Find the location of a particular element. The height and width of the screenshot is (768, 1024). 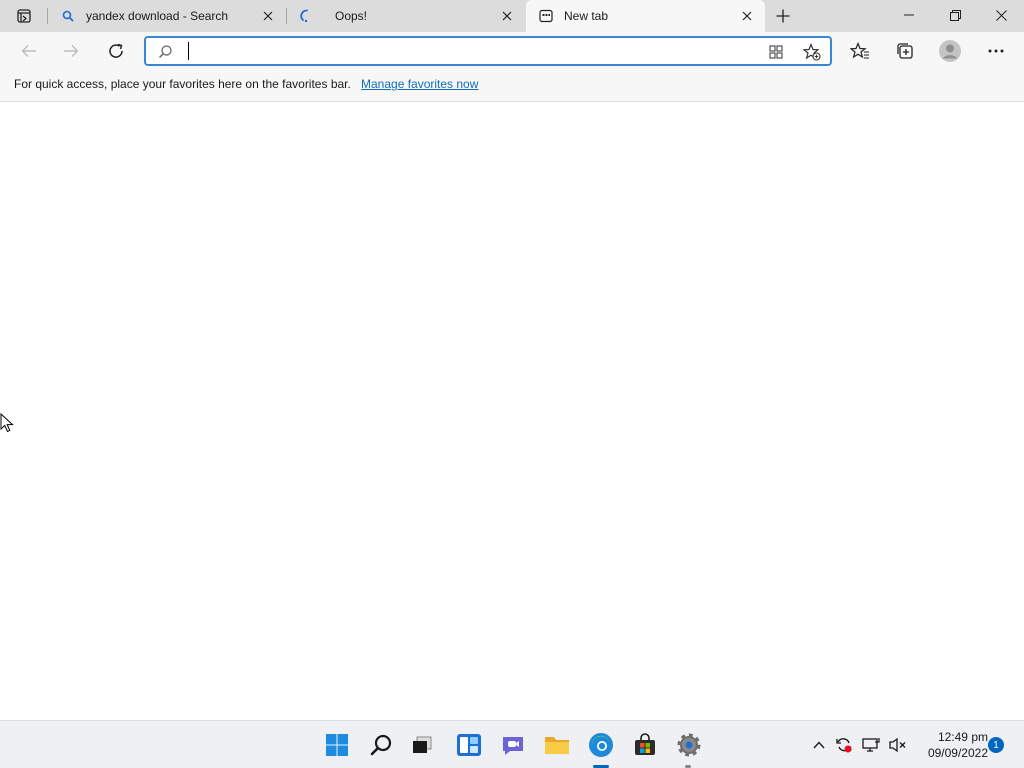

more-options-icon is located at coordinates (996, 51).